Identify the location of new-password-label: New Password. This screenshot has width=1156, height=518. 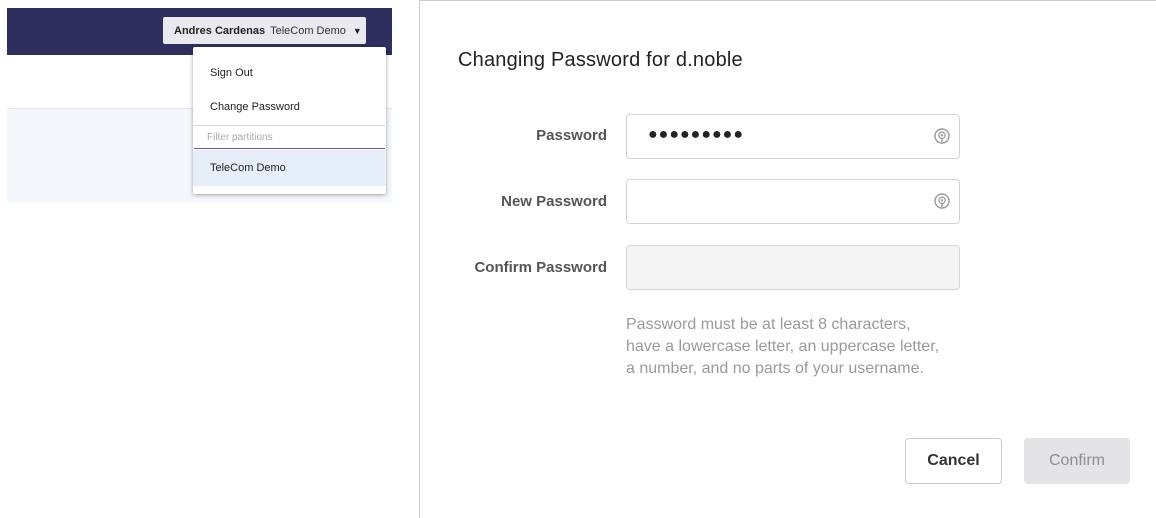
(554, 201).